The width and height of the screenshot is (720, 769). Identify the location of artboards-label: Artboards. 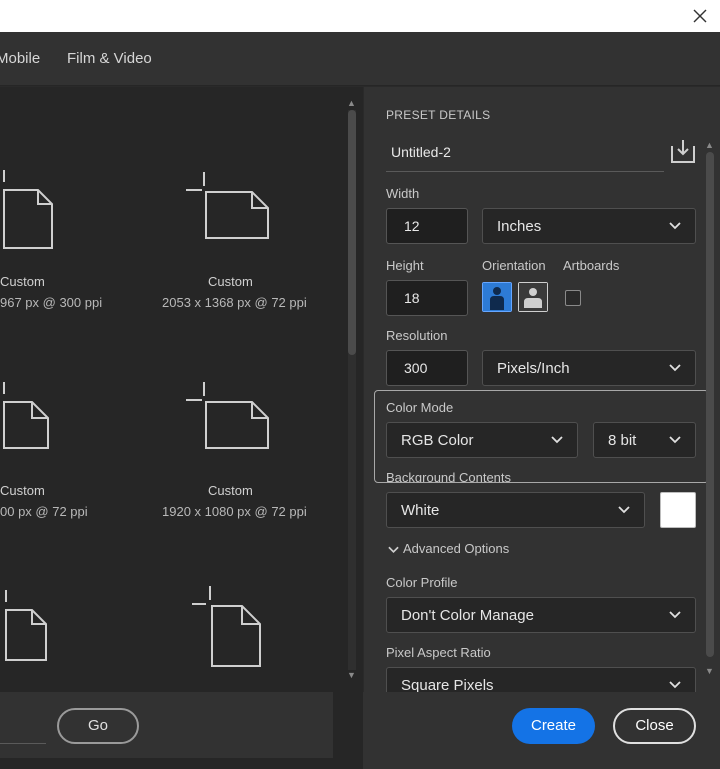
(591, 265).